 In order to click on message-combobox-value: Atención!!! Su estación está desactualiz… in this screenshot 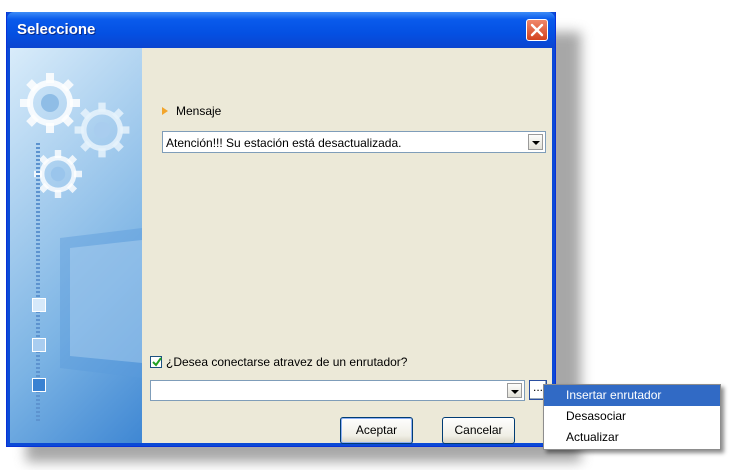, I will do `click(284, 143)`.